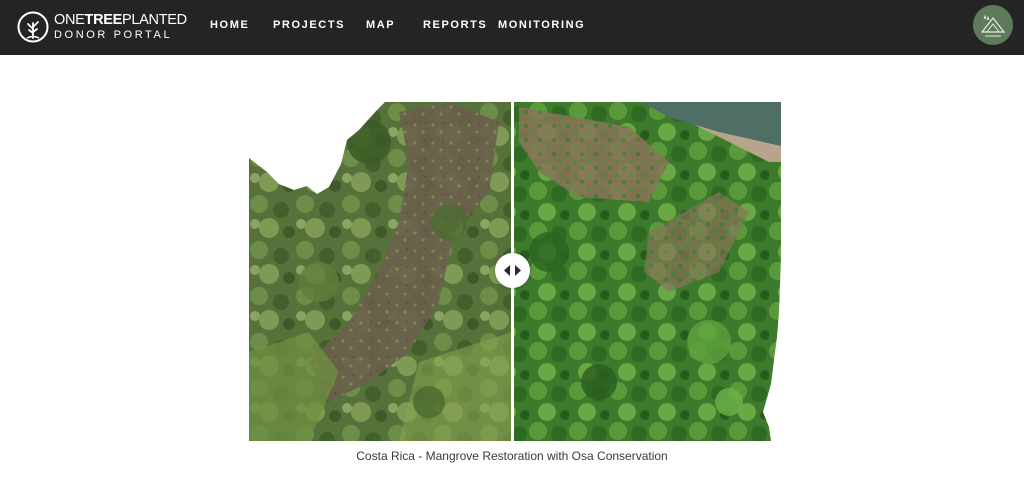 The width and height of the screenshot is (1024, 477). I want to click on one-tree-planted-logo: ONETREEPLANTED DONOR PORTAL, so click(102, 27).